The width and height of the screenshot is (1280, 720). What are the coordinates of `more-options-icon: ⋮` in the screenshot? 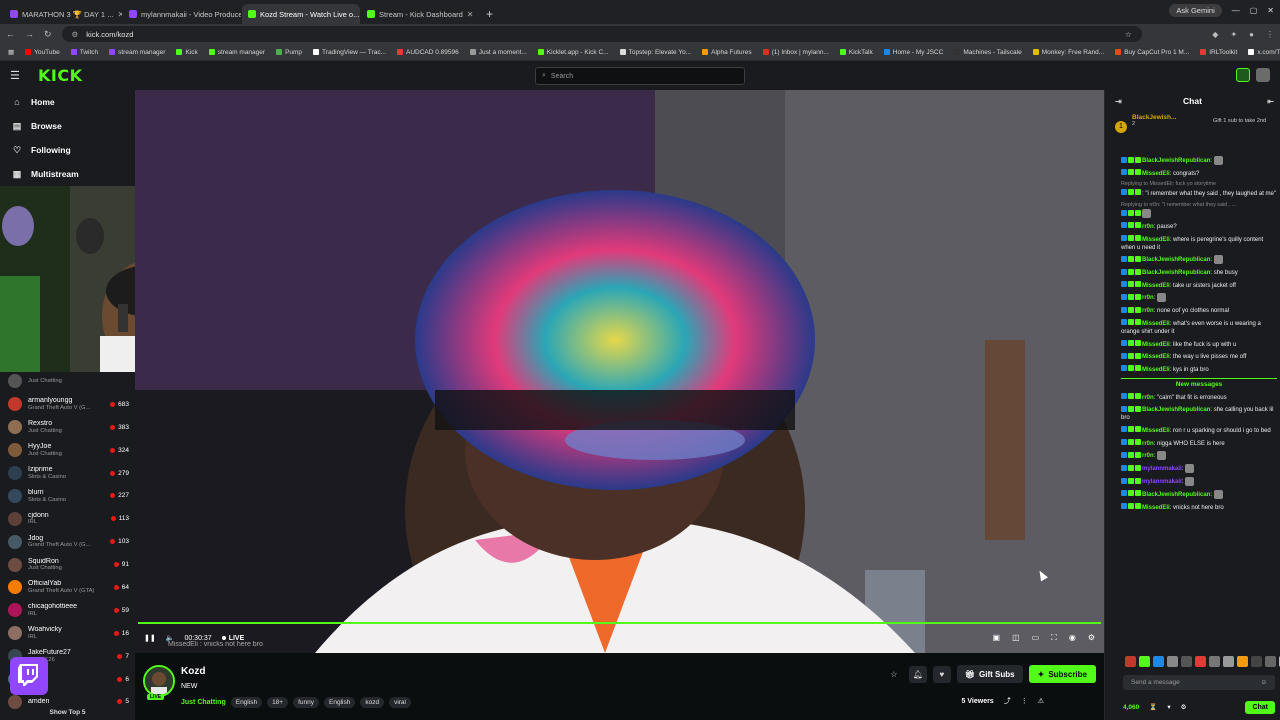 It's located at (1024, 701).